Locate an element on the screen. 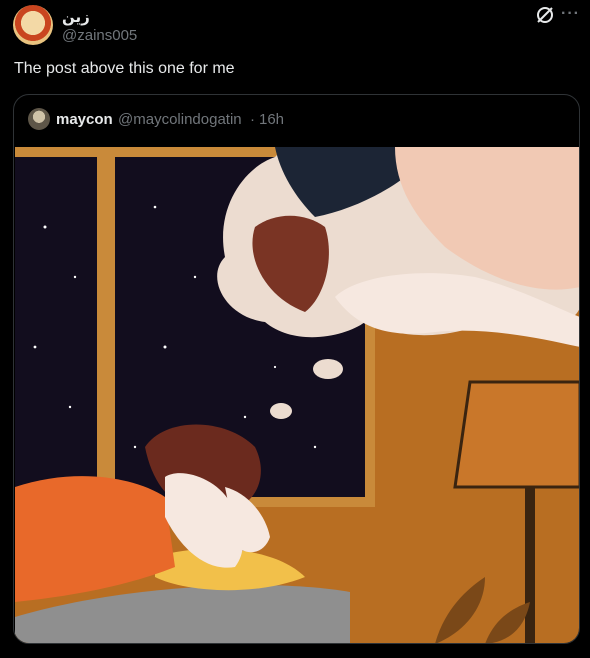 This screenshot has width=590, height=658. post-text: The post above this one for me is located at coordinates (124, 68).